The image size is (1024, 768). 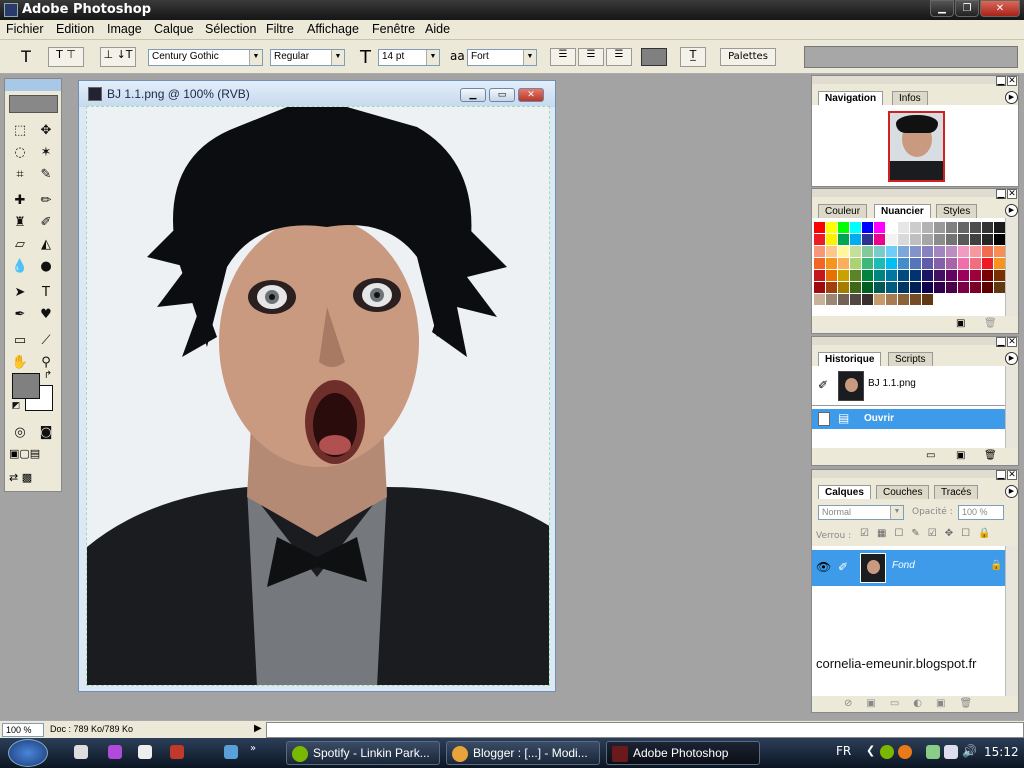 What do you see at coordinates (903, 492) in the screenshot?
I see `tab-couches: Couches` at bounding box center [903, 492].